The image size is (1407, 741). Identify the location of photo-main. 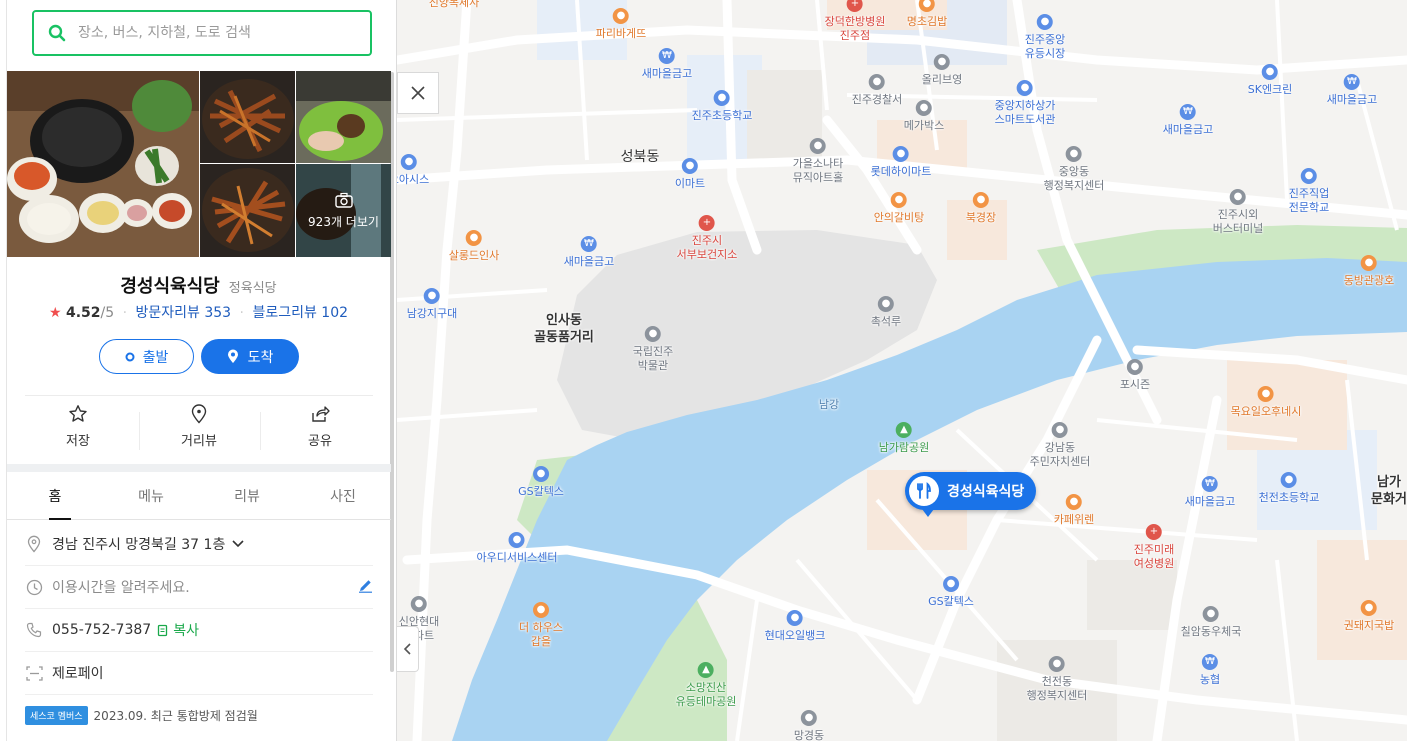
(103, 164).